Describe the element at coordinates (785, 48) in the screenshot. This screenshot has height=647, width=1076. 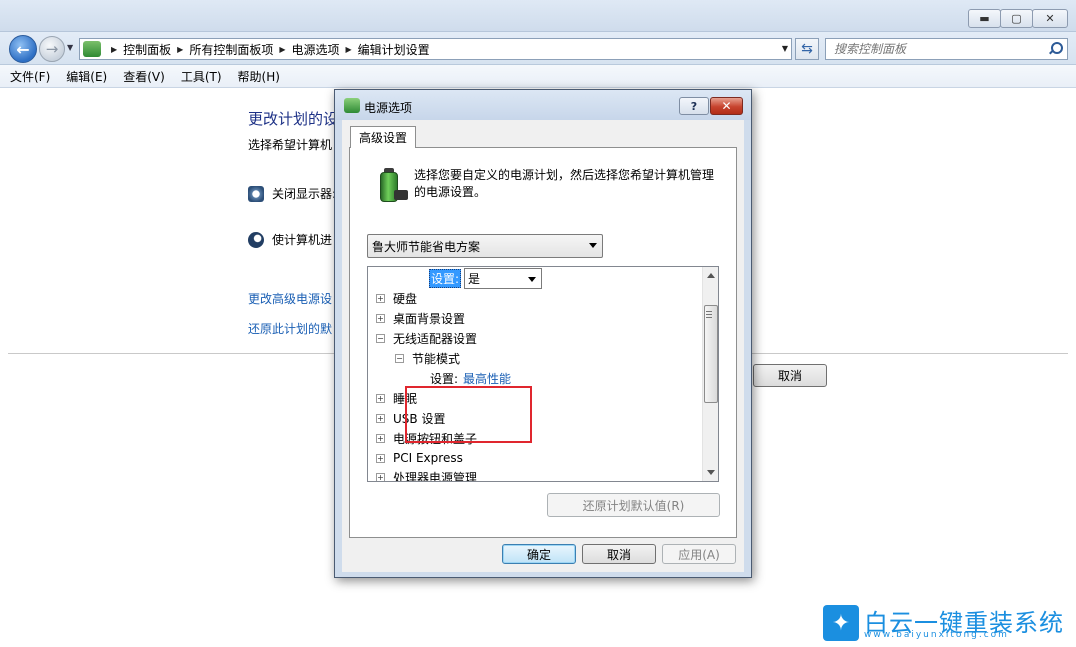
I see `address-dropdown-icon: ▼` at that location.